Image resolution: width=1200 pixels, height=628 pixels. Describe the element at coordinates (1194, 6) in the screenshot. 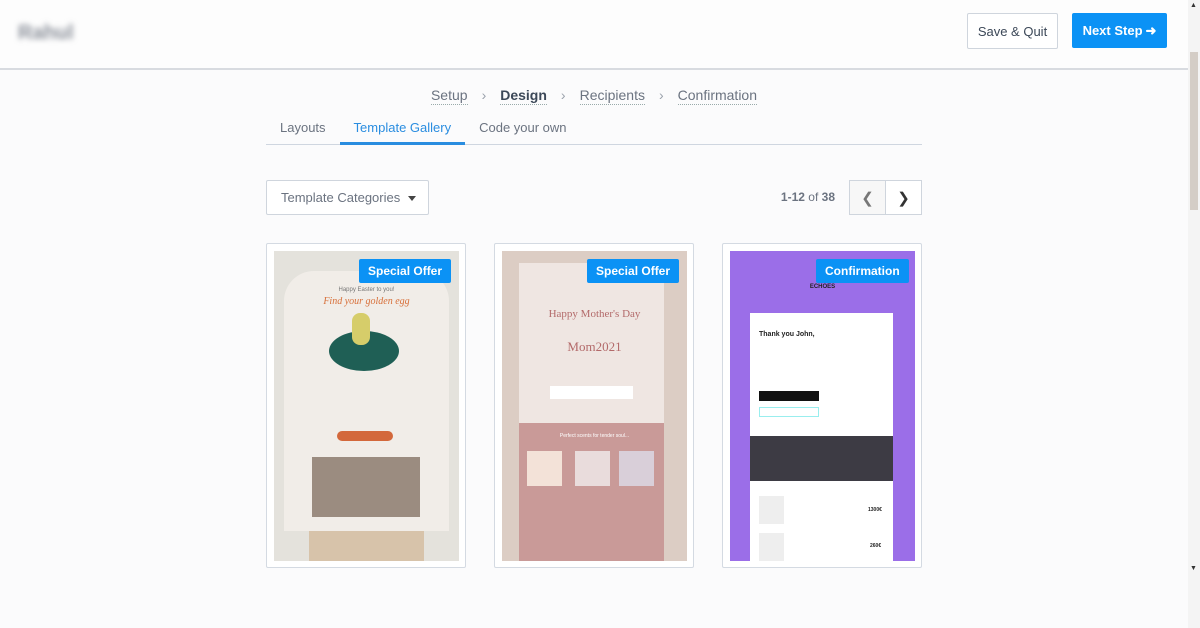

I see `scroll-up-icon: ▲` at that location.